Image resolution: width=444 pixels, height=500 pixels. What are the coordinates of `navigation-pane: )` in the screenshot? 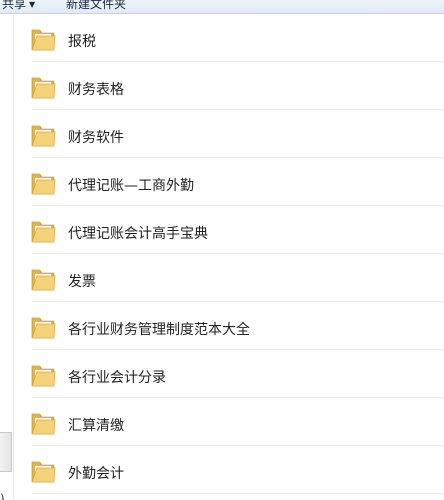 It's located at (7, 257).